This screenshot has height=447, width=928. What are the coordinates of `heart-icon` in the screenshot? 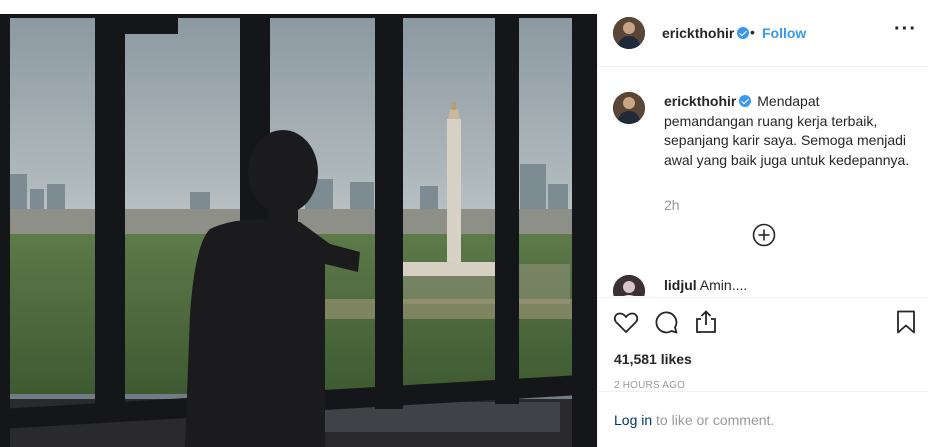 It's located at (626, 322).